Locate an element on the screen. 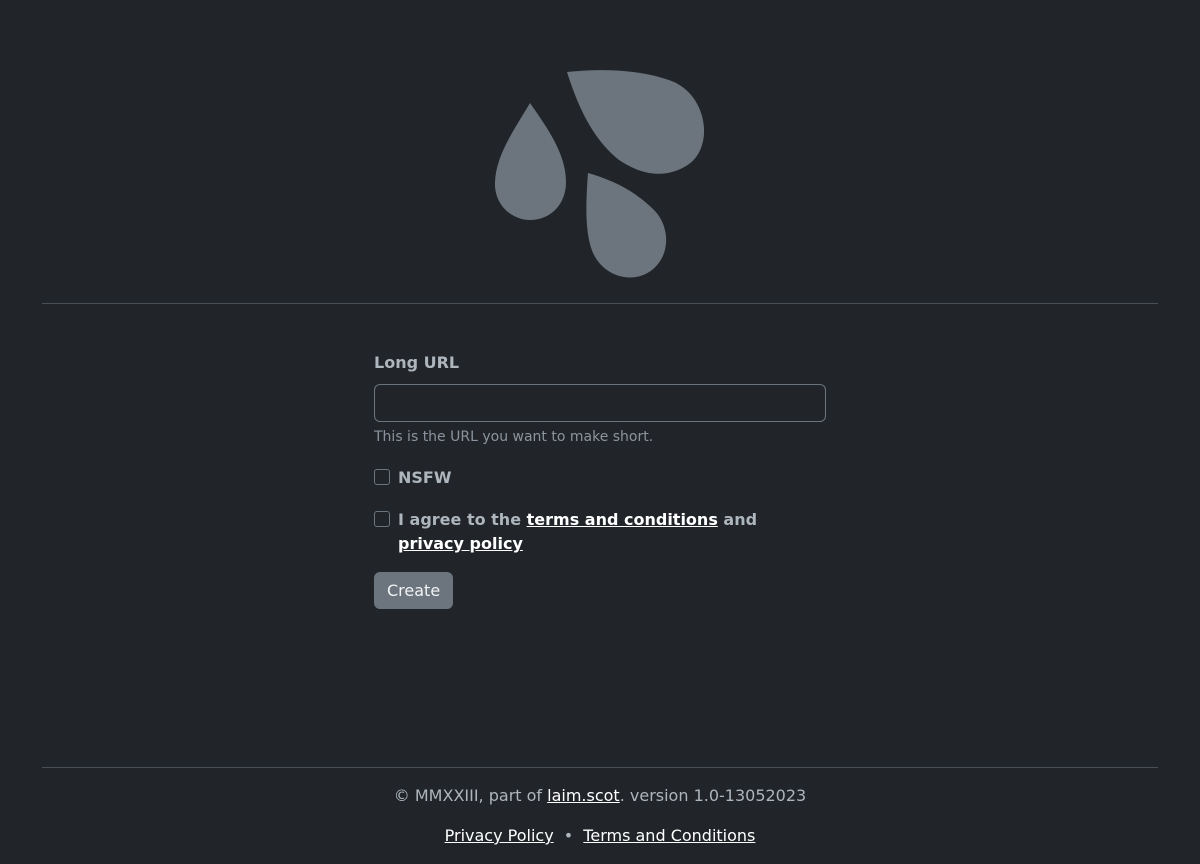 This screenshot has width=1200, height=864. water-drops-icon is located at coordinates (599, 174).